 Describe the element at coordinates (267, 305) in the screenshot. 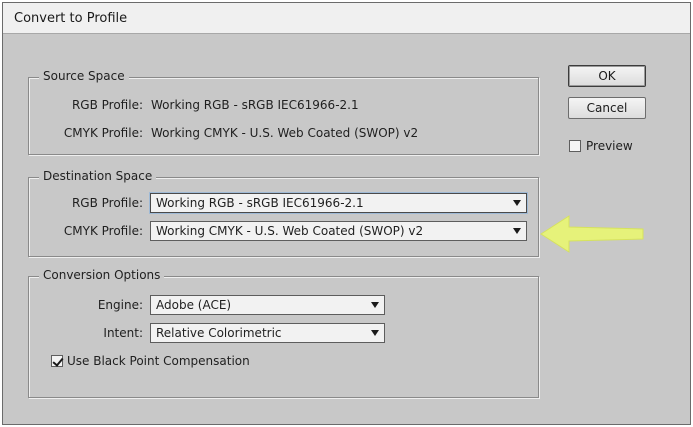

I see `engine-select: Adobe (ACE)` at that location.